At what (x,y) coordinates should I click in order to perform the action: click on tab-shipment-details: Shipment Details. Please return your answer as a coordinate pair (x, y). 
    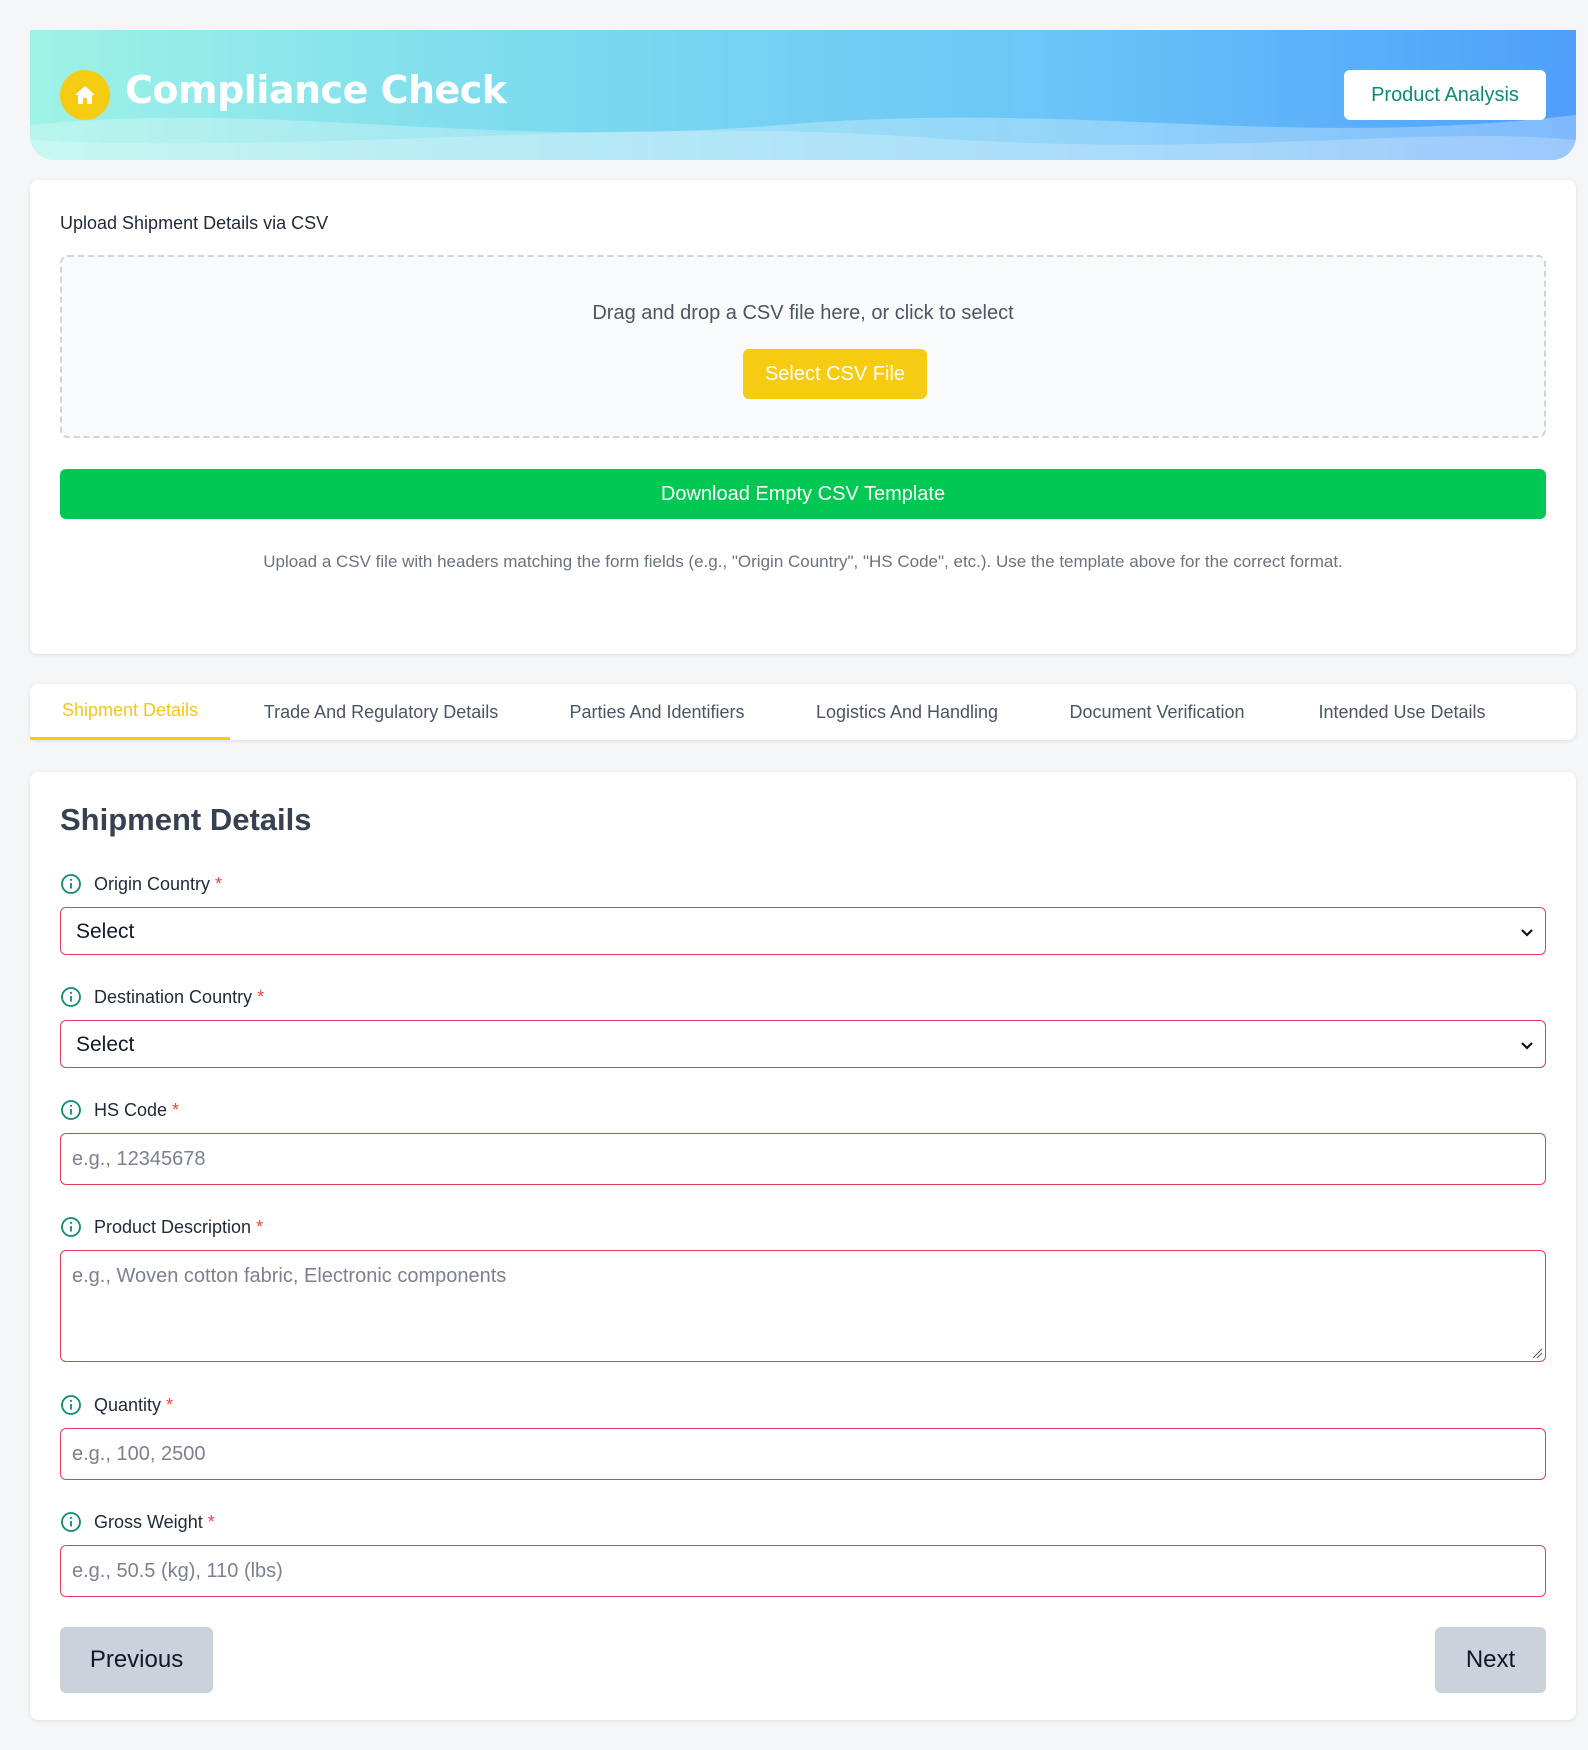
    Looking at the image, I should click on (130, 712).